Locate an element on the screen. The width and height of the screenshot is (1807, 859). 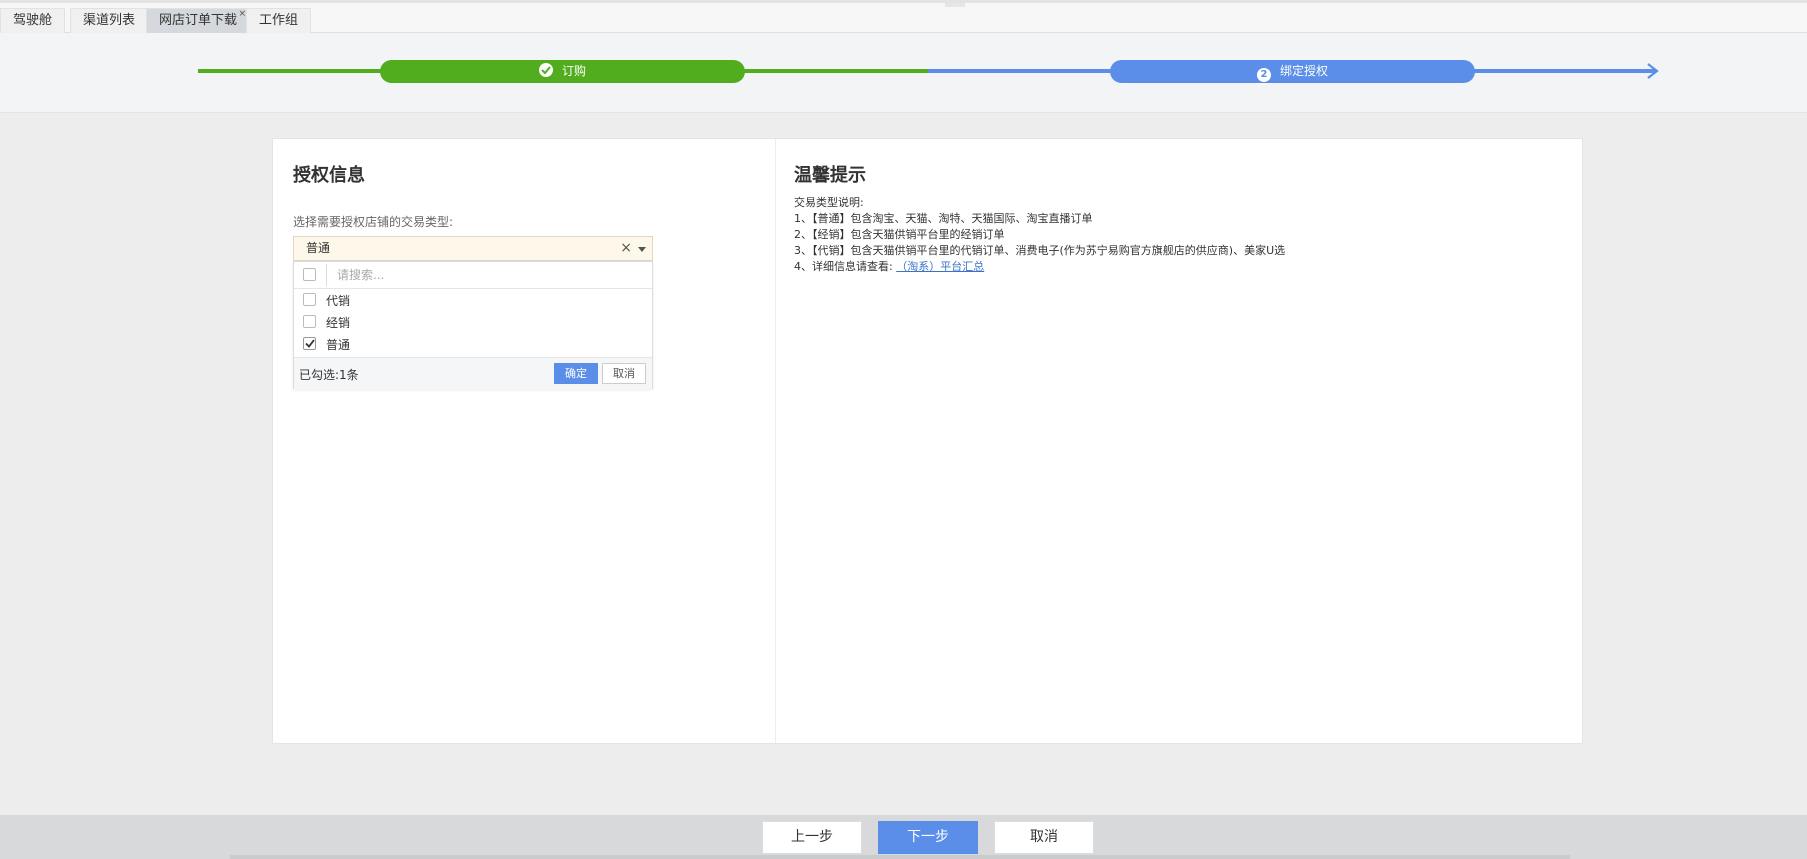
option-distribution: 经销 is located at coordinates (473, 322).